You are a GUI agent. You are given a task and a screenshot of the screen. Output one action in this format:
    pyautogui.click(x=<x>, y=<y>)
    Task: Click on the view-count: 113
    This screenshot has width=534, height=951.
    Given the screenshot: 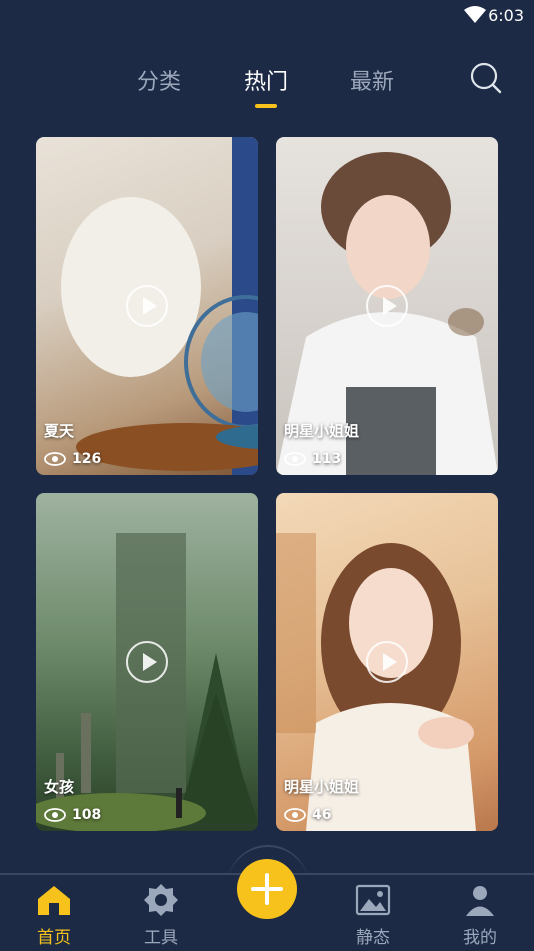 What is the action you would take?
    pyautogui.click(x=312, y=459)
    